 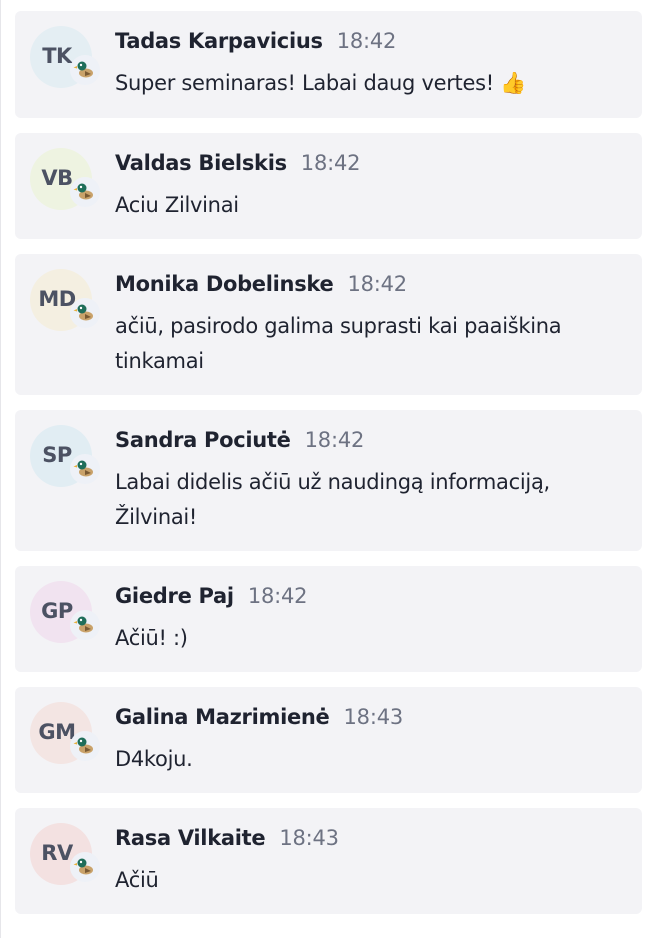 What do you see at coordinates (321, 83) in the screenshot?
I see `message-text: Super seminaras! Labai daug vertes! 👍` at bounding box center [321, 83].